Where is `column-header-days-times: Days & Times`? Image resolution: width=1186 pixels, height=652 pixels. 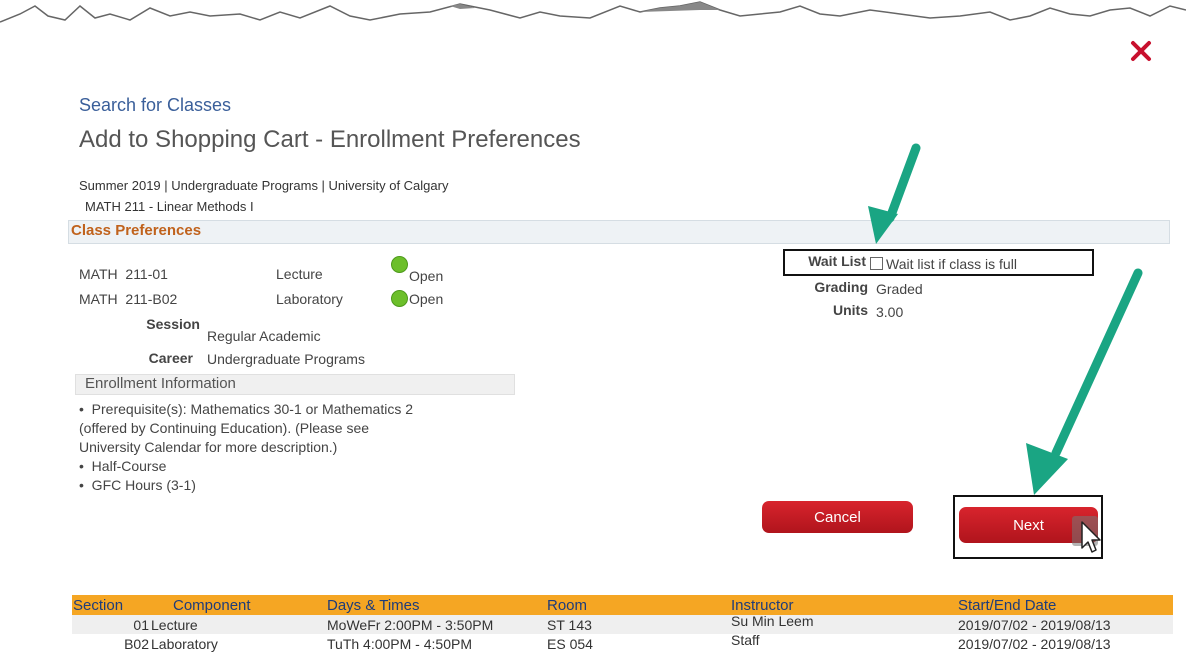 column-header-days-times: Days & Times is located at coordinates (373, 605).